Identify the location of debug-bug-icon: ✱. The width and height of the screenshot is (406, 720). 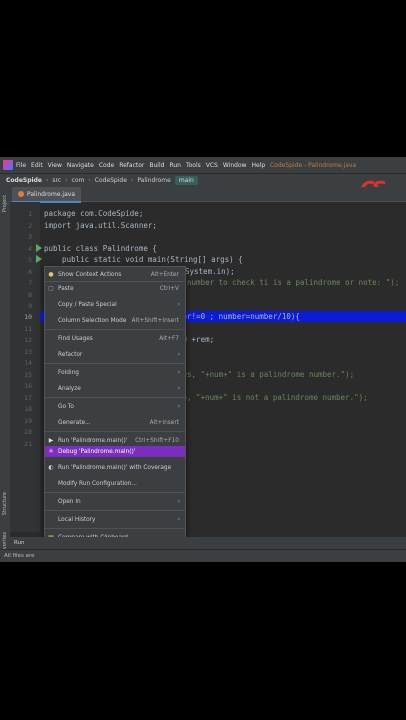
(51, 451).